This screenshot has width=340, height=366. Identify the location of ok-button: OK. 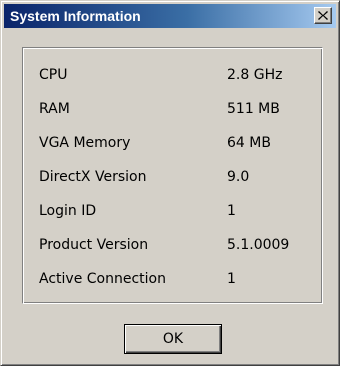
(173, 339).